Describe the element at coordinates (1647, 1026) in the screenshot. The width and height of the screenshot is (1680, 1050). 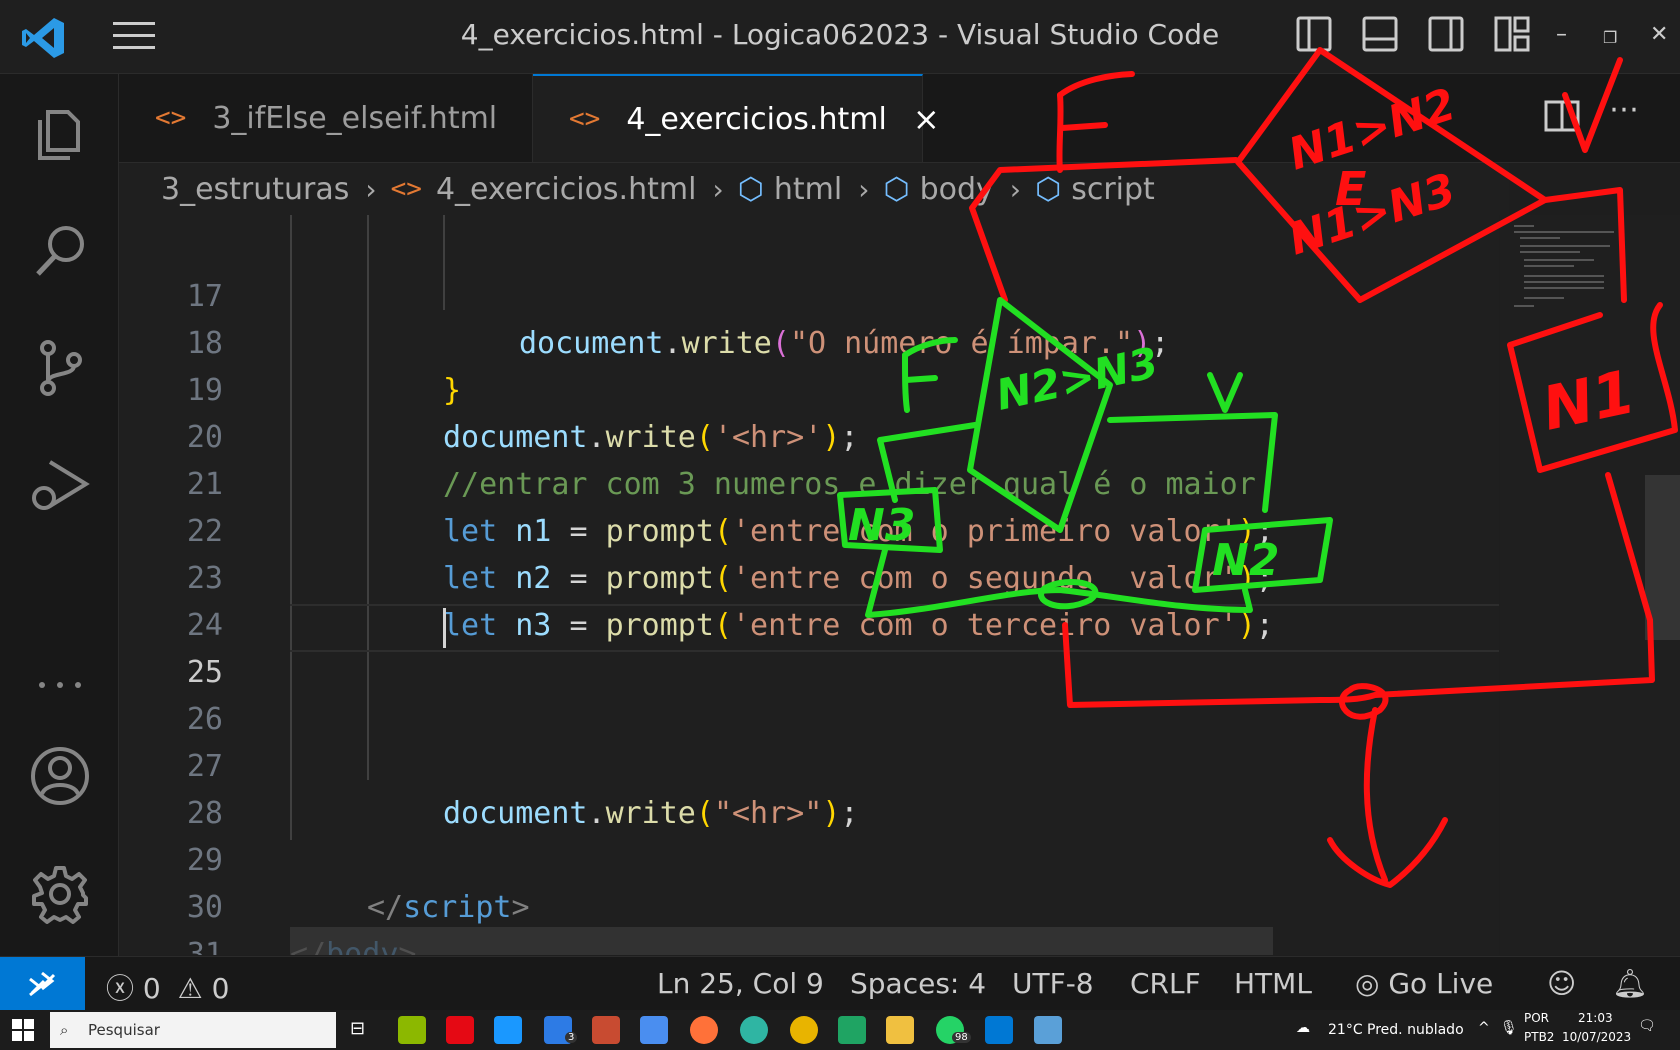
I see `notification-center-icon: 🗨︎` at that location.